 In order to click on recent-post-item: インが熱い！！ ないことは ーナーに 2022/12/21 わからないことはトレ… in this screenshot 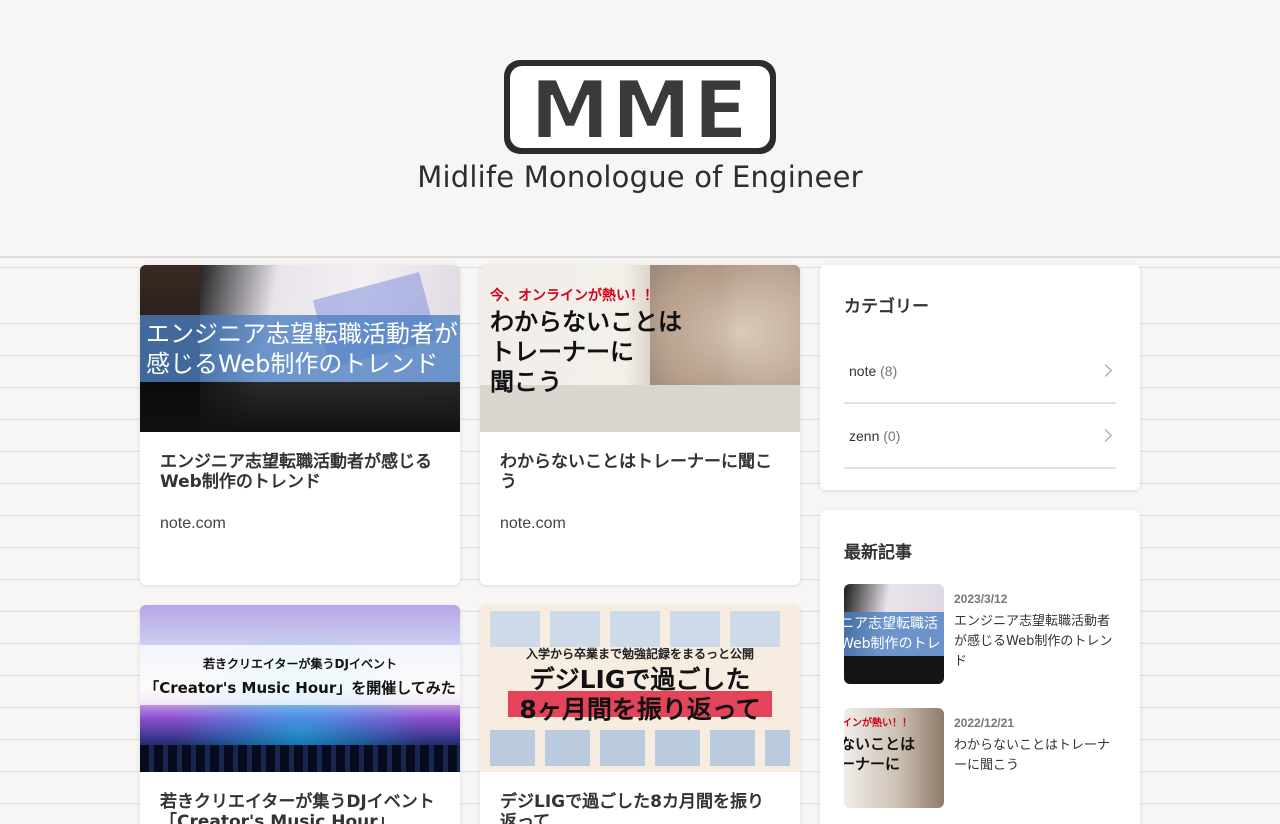, I will do `click(980, 758)`.